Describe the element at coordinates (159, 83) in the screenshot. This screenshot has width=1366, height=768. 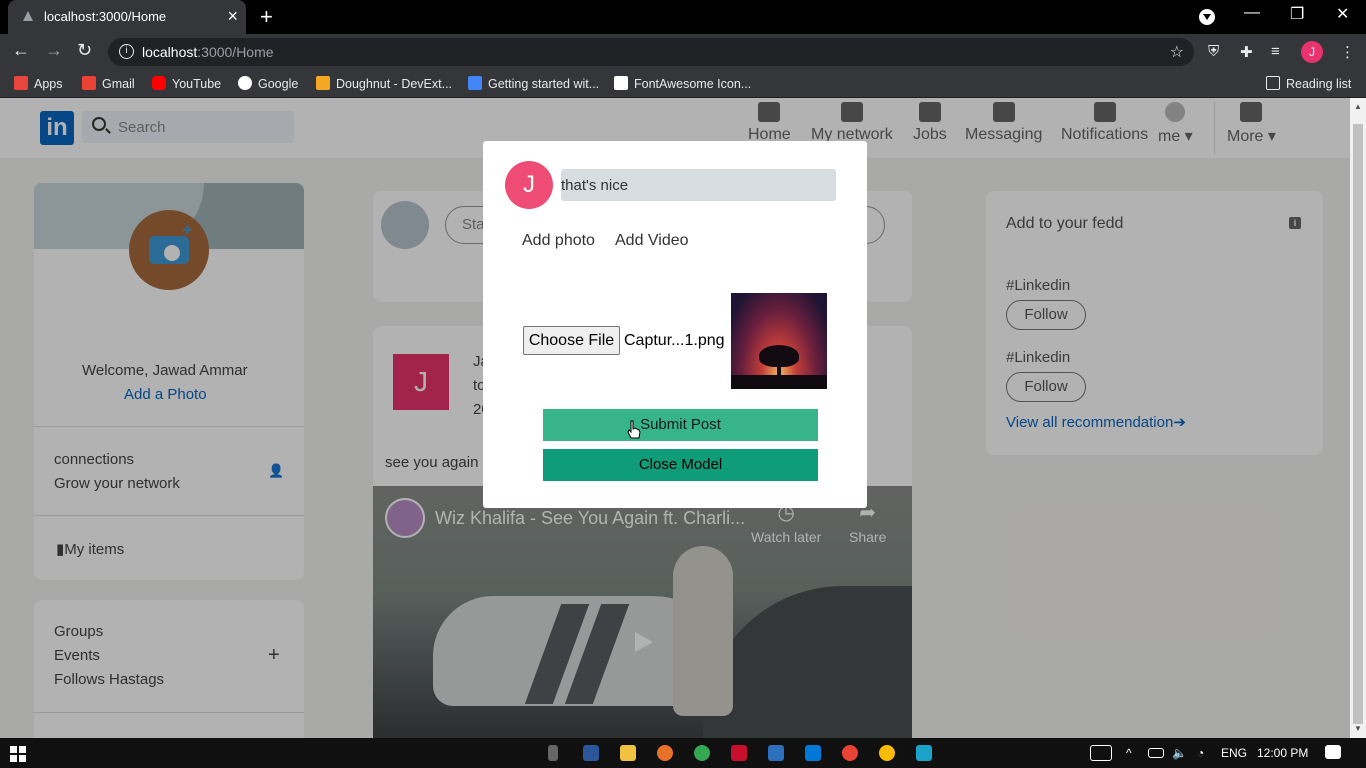
I see `youtube-icon` at that location.